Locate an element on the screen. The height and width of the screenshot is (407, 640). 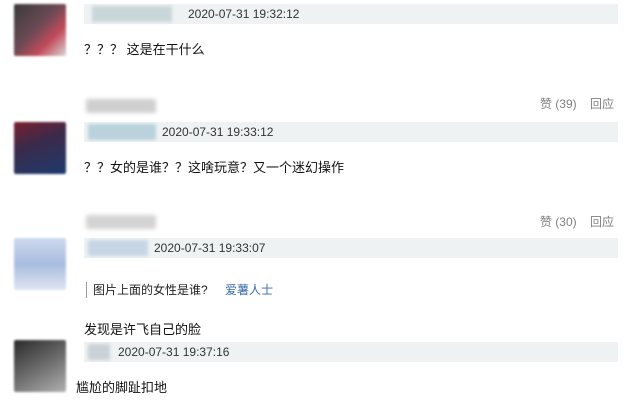
quote-author-link: 爱薯人士 is located at coordinates (249, 290).